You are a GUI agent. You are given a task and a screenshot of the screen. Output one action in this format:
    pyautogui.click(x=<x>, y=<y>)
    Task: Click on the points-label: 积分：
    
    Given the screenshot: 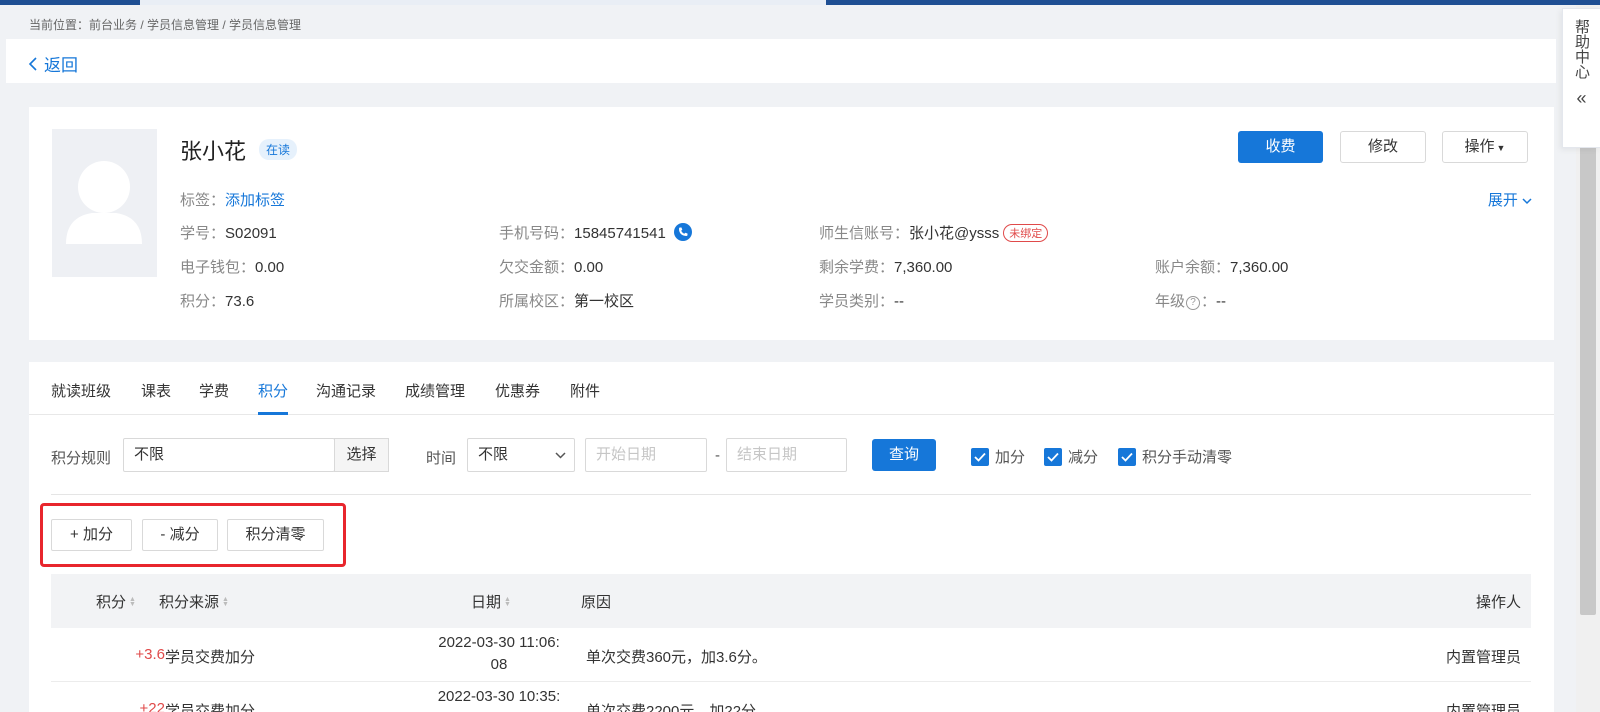 What is the action you would take?
    pyautogui.click(x=203, y=301)
    